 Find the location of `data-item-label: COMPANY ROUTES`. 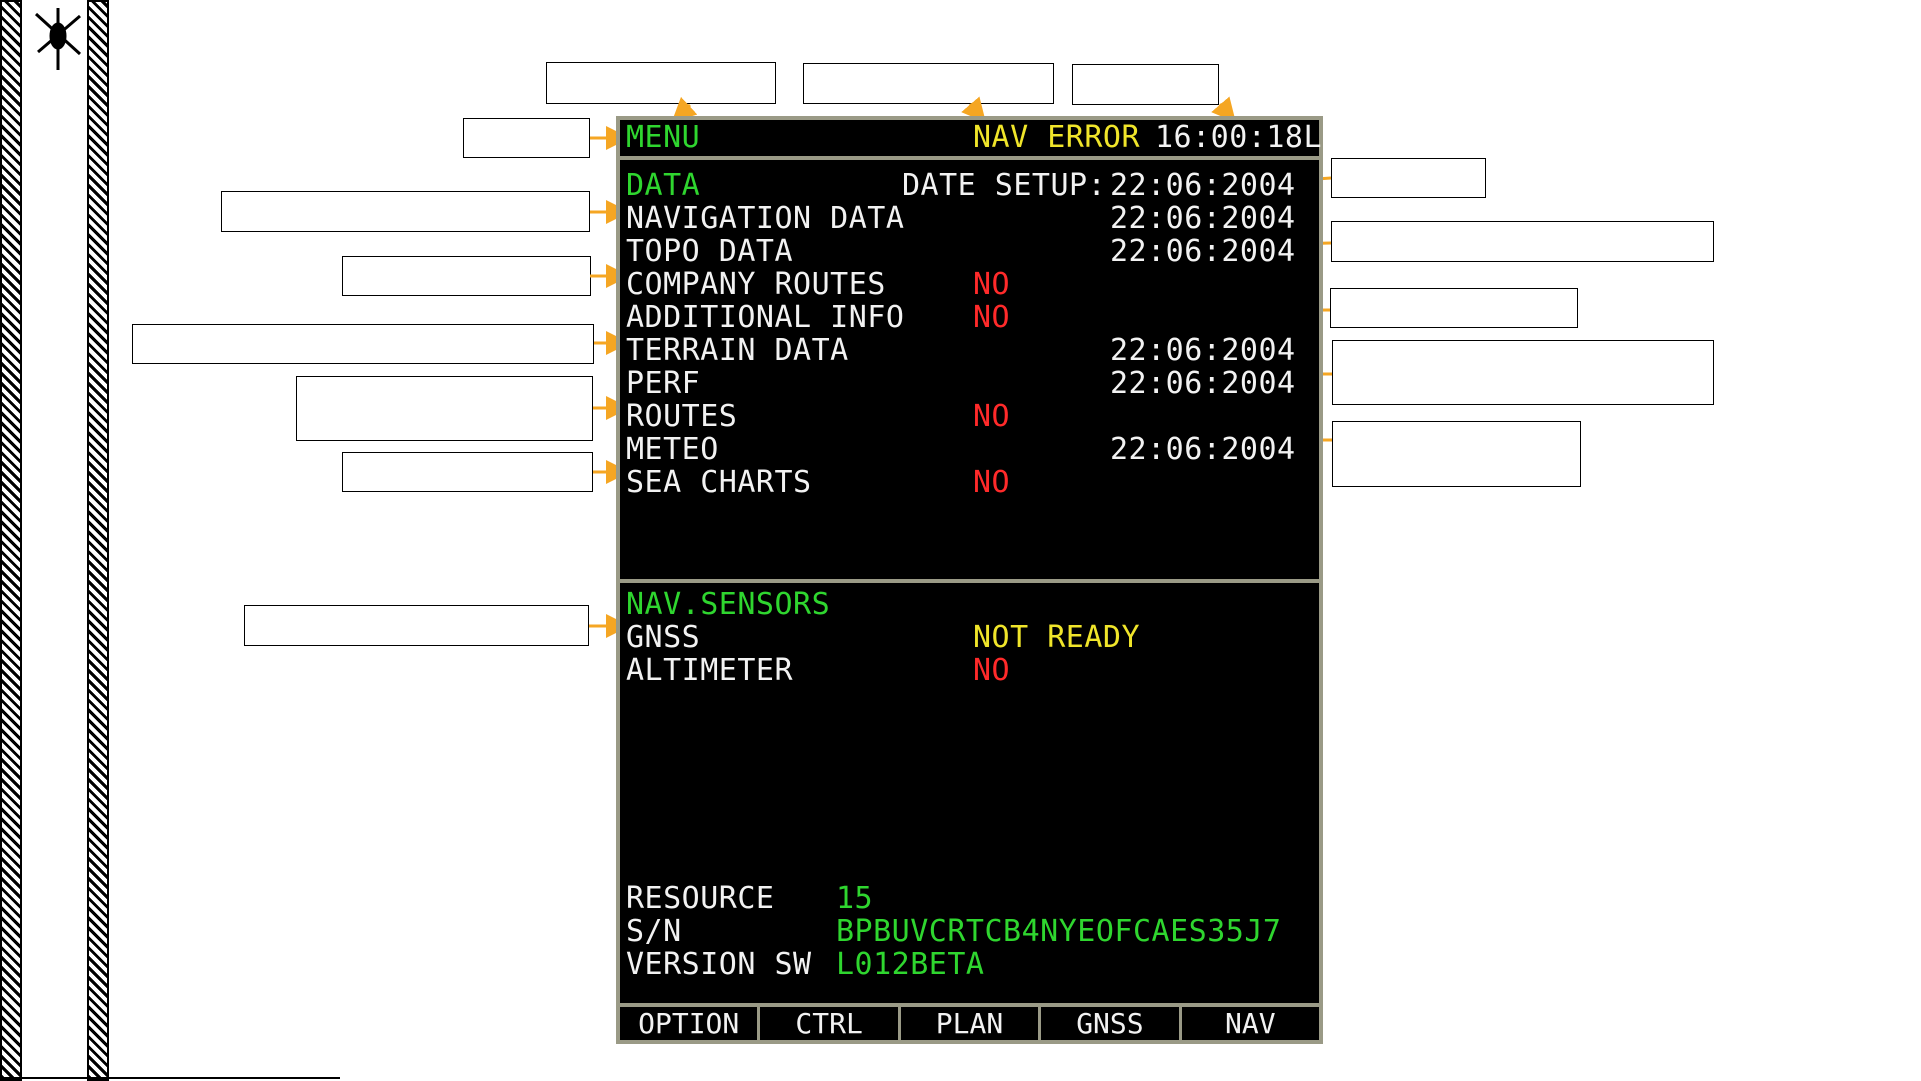

data-item-label: COMPANY ROUTES is located at coordinates (756, 285).